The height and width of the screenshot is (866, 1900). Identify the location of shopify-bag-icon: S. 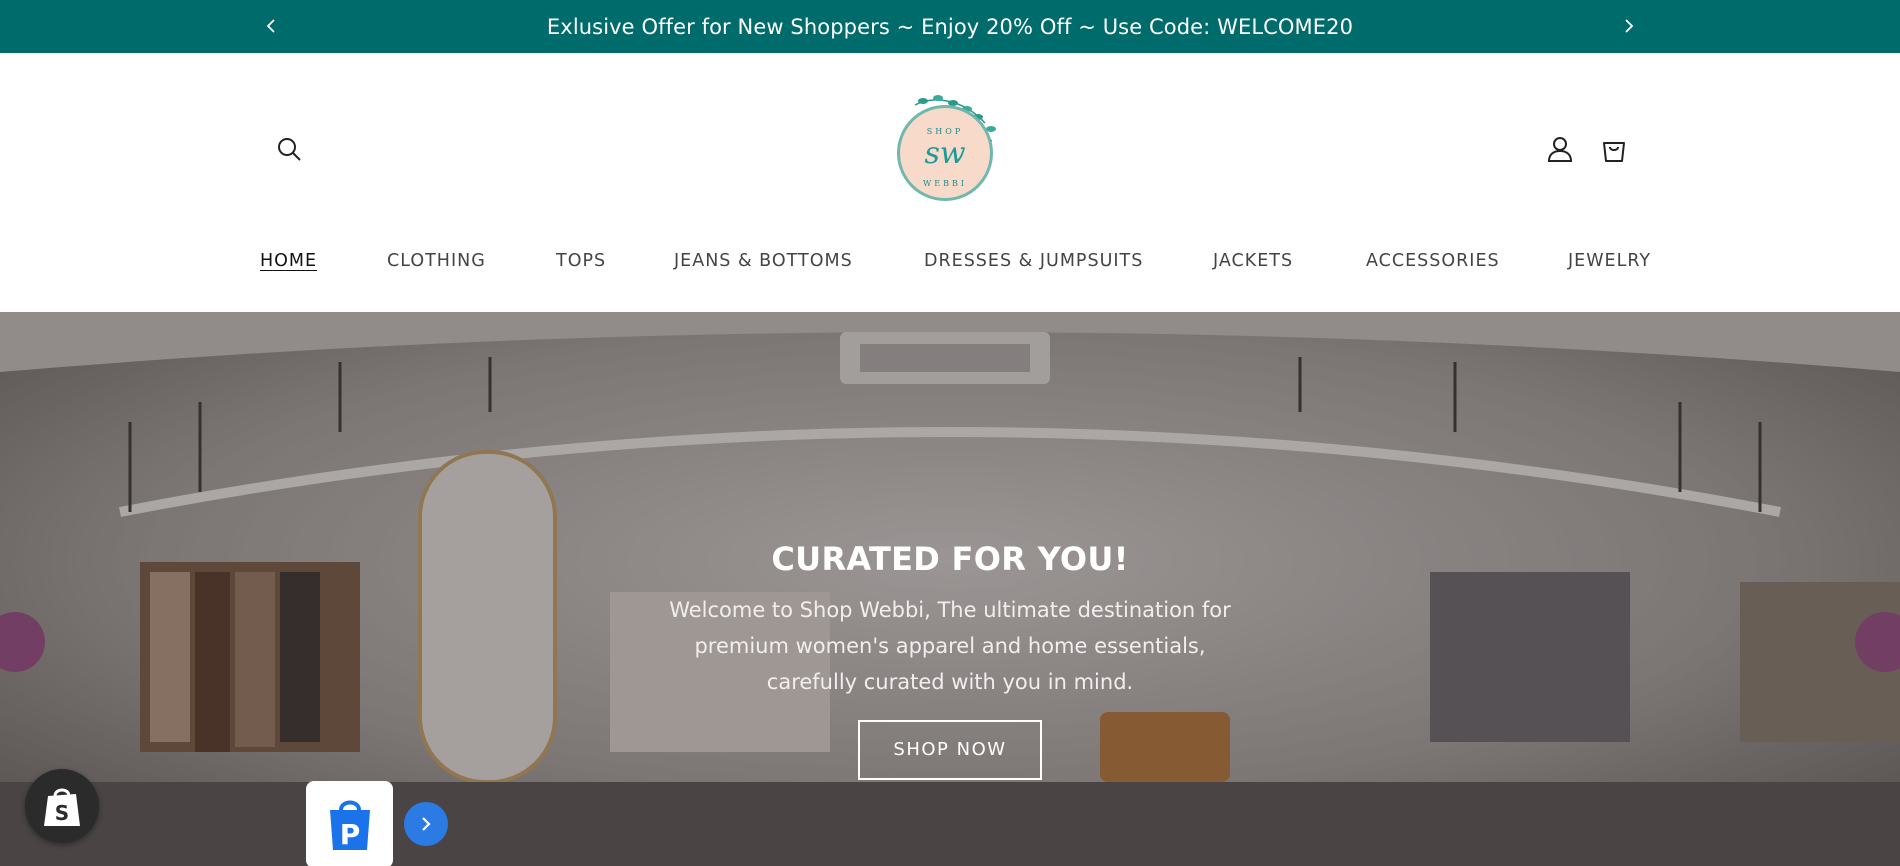
(62, 807).